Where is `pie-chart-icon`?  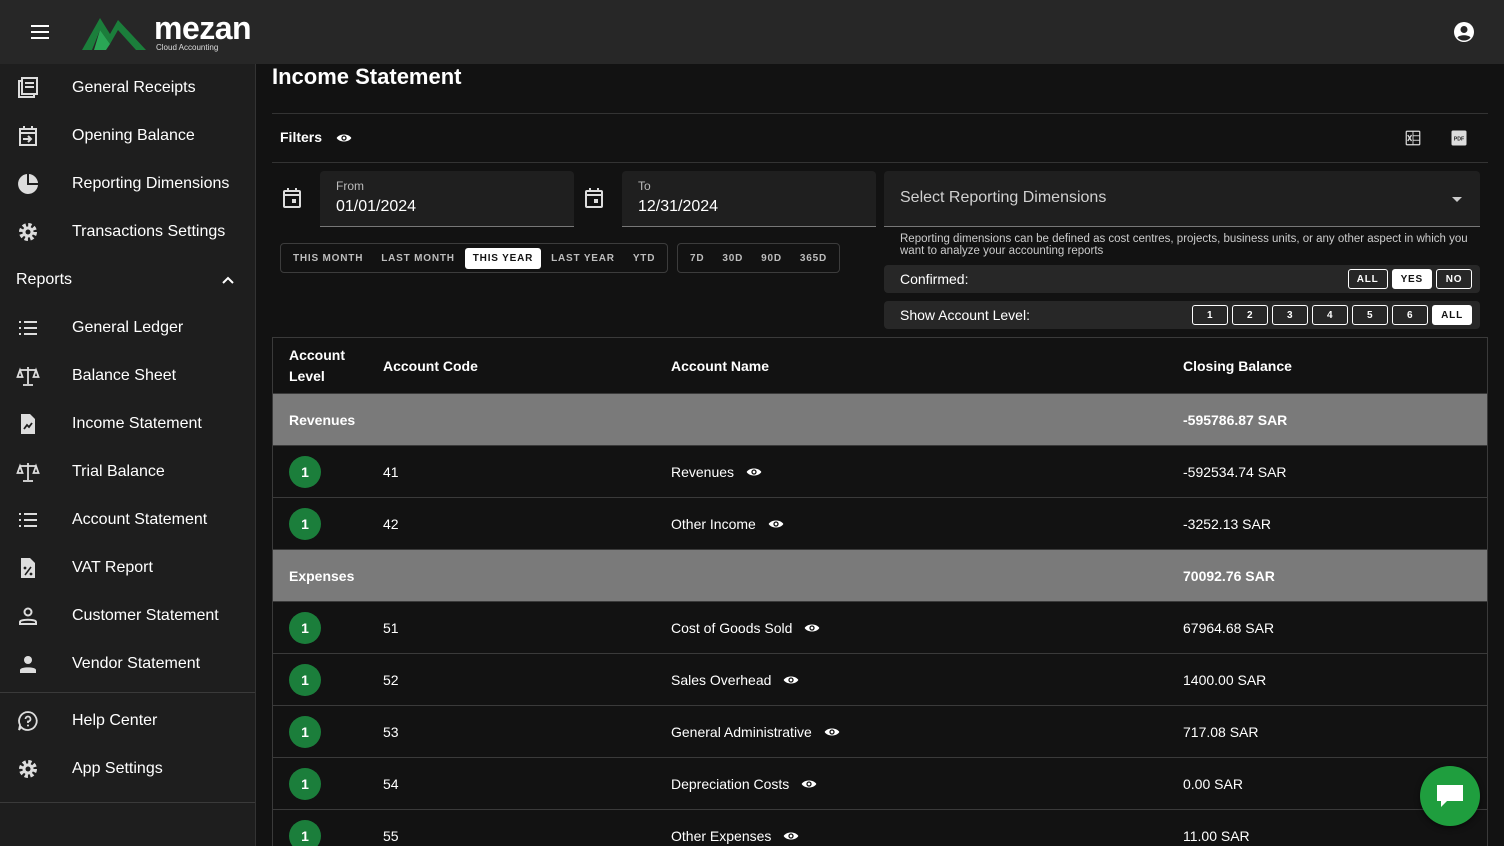 pie-chart-icon is located at coordinates (28, 184).